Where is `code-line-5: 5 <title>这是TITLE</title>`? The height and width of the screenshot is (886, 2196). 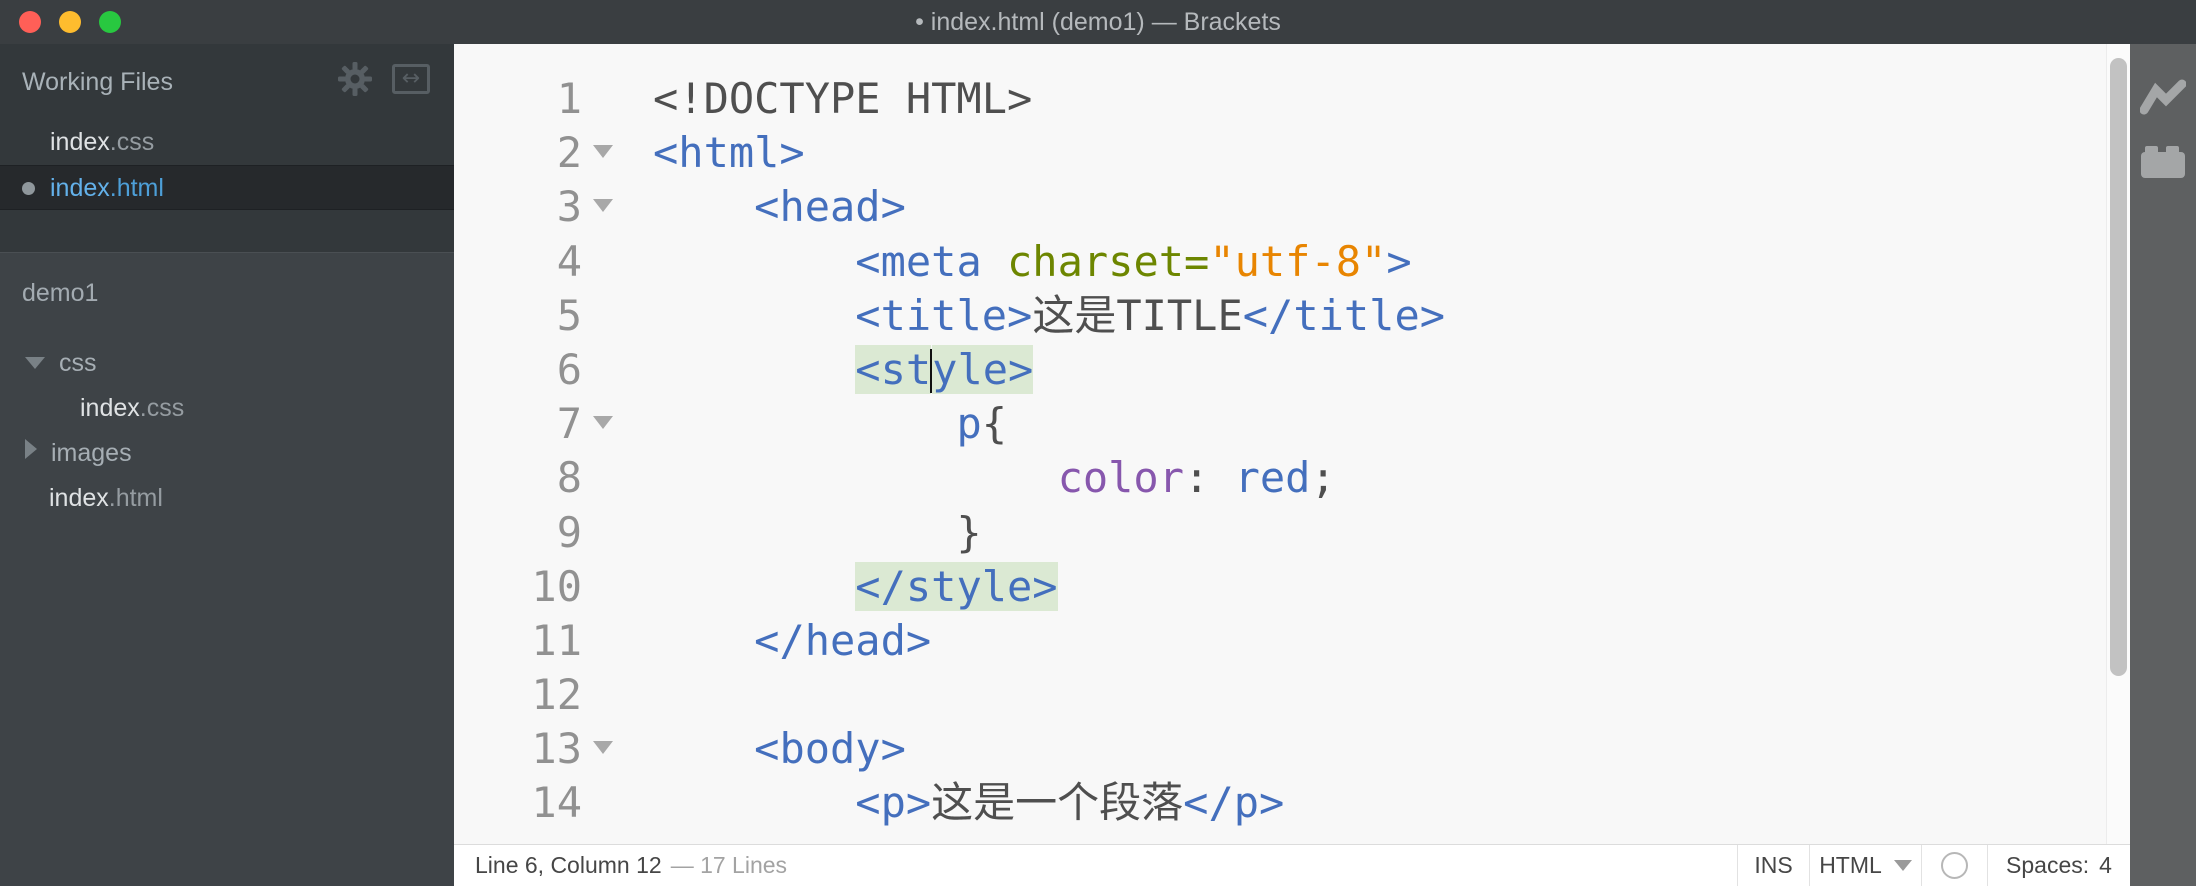 code-line-5: 5 <title>这是TITLE</title> is located at coordinates (1280, 316).